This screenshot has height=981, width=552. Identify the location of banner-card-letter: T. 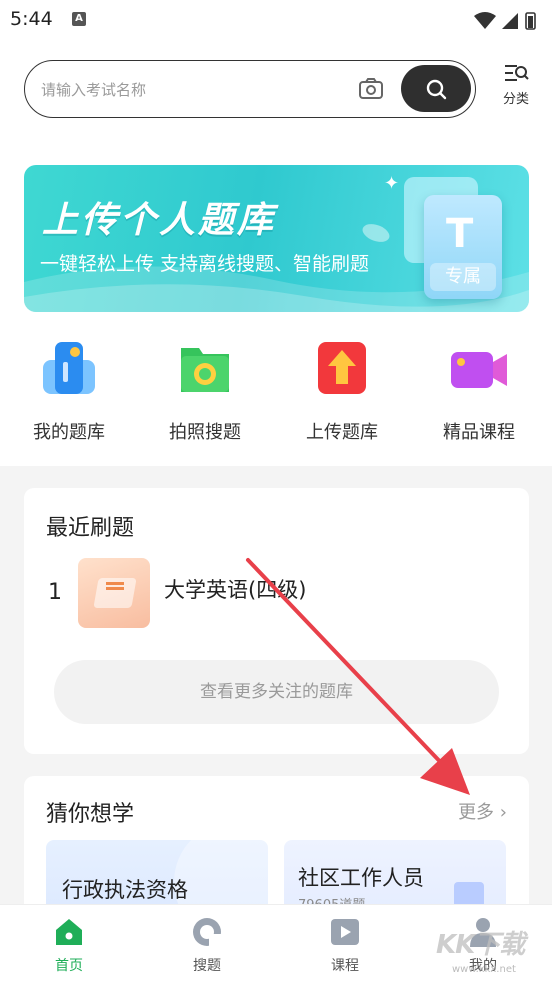
(460, 234).